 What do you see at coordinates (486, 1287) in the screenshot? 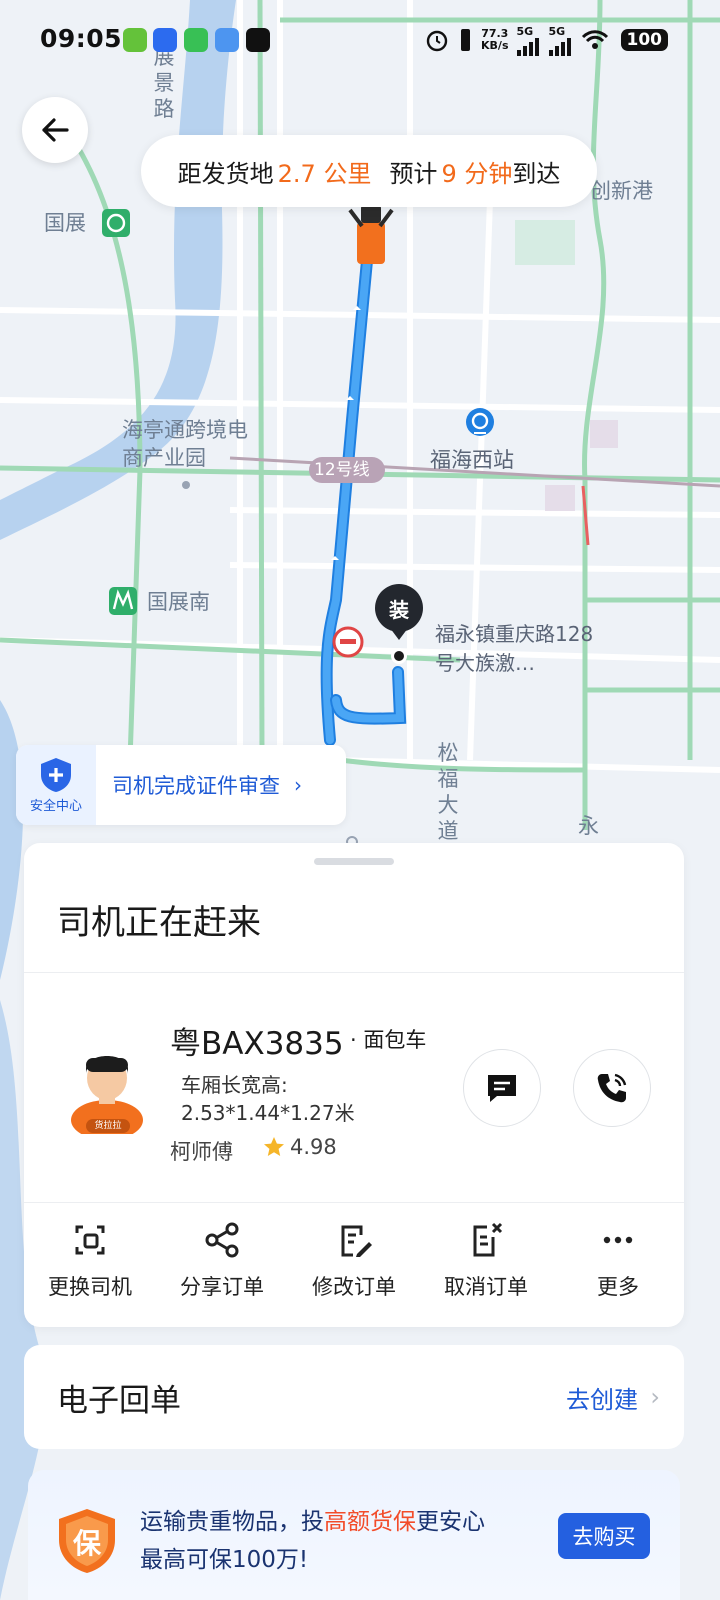
I see `action-label: 取消订单` at bounding box center [486, 1287].